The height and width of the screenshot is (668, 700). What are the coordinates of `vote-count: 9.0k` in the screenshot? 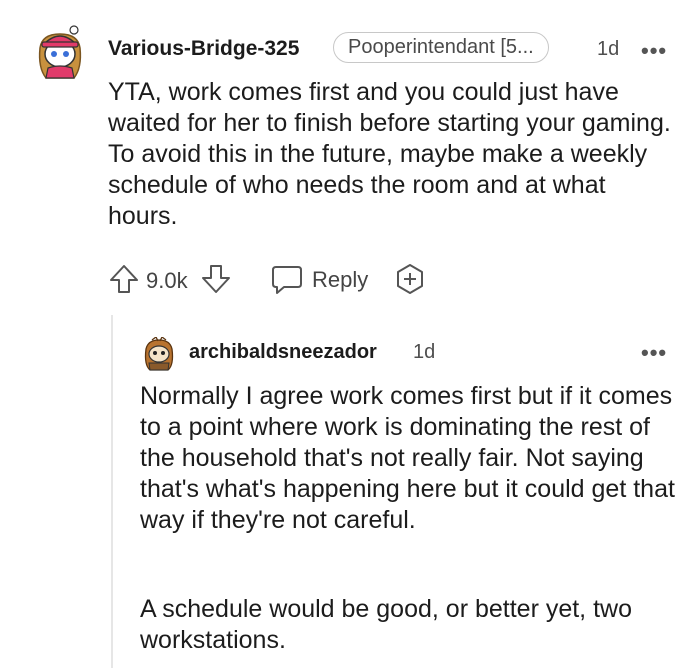 It's located at (167, 280).